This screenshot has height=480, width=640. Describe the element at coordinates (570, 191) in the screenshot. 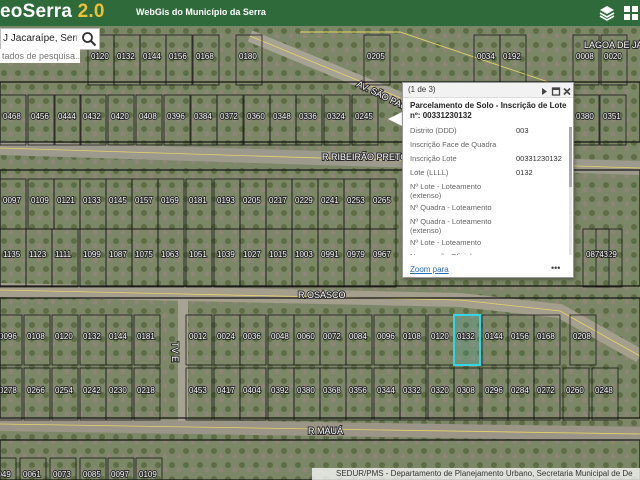

I see `popup-scrollbar` at that location.